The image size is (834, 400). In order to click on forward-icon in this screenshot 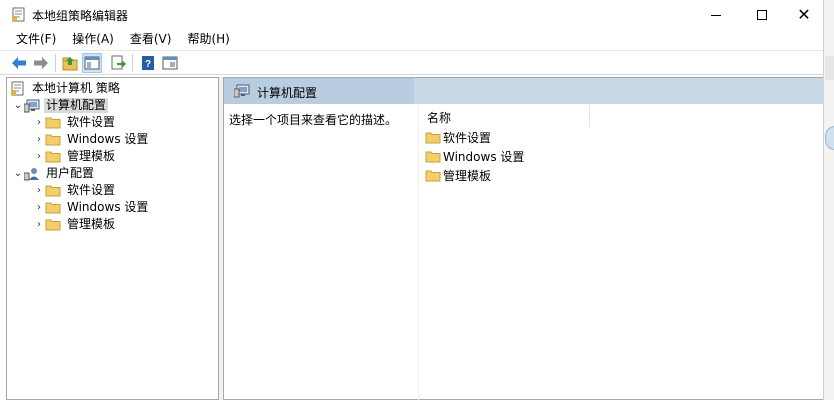, I will do `click(41, 63)`.